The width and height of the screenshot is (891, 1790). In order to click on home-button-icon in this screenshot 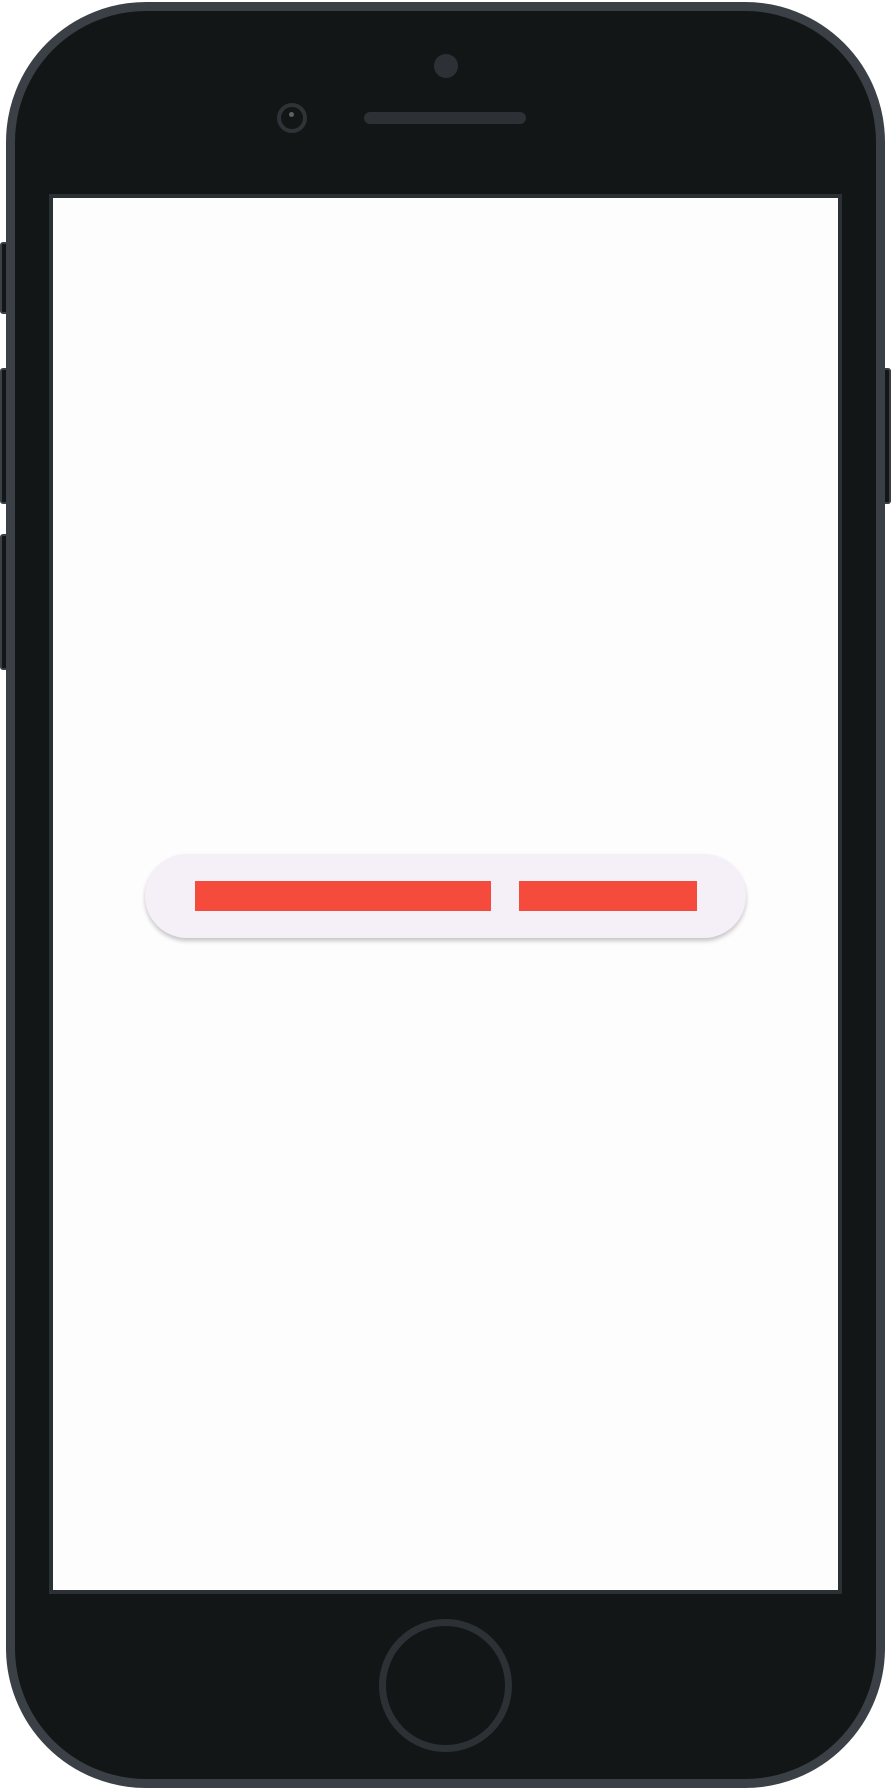, I will do `click(445, 1685)`.